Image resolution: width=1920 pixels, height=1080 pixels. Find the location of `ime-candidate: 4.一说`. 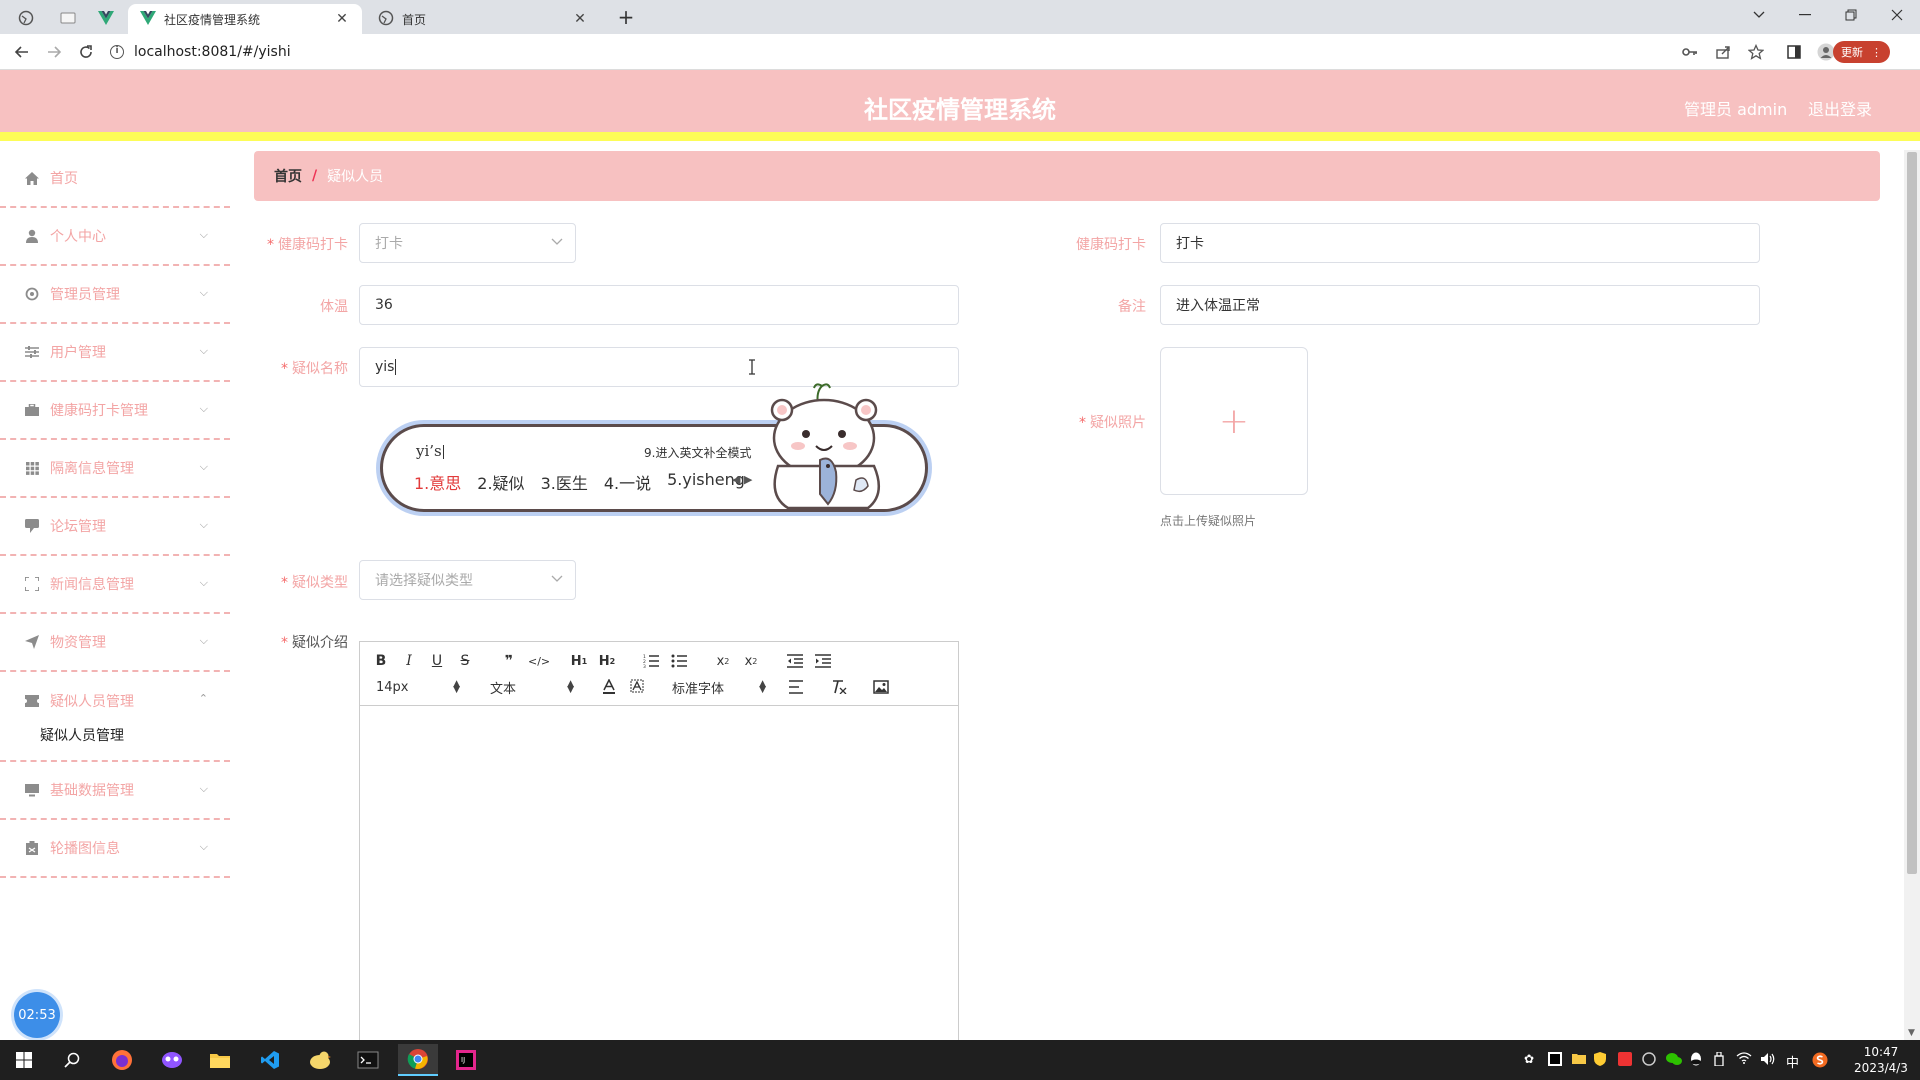

ime-candidate: 4.一说 is located at coordinates (627, 482).